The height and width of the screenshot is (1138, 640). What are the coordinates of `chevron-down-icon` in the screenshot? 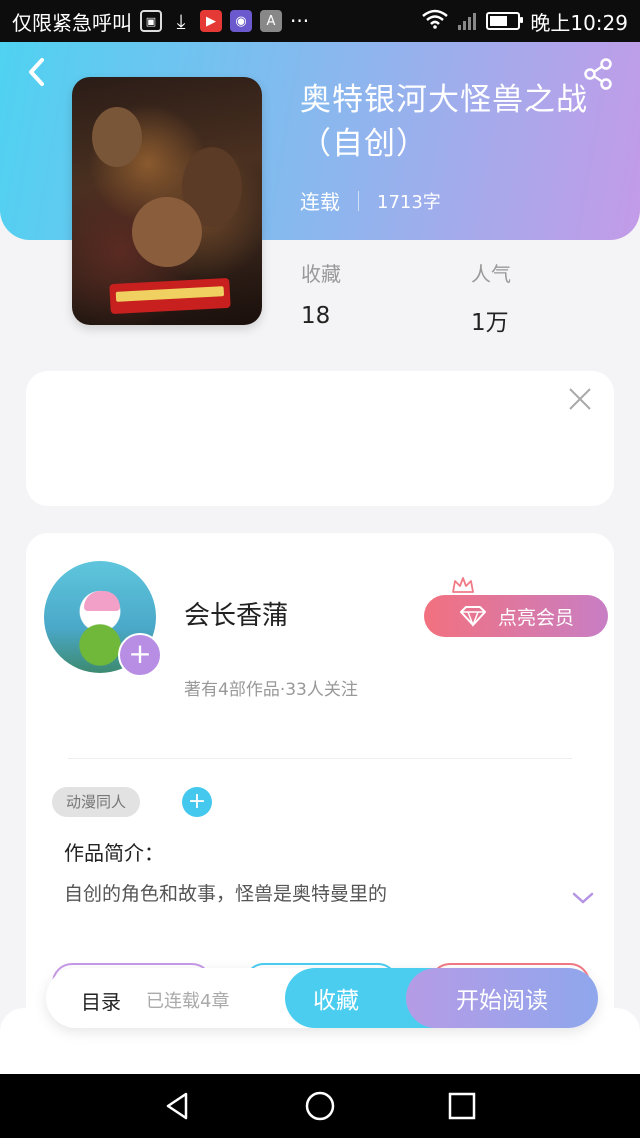 It's located at (583, 898).